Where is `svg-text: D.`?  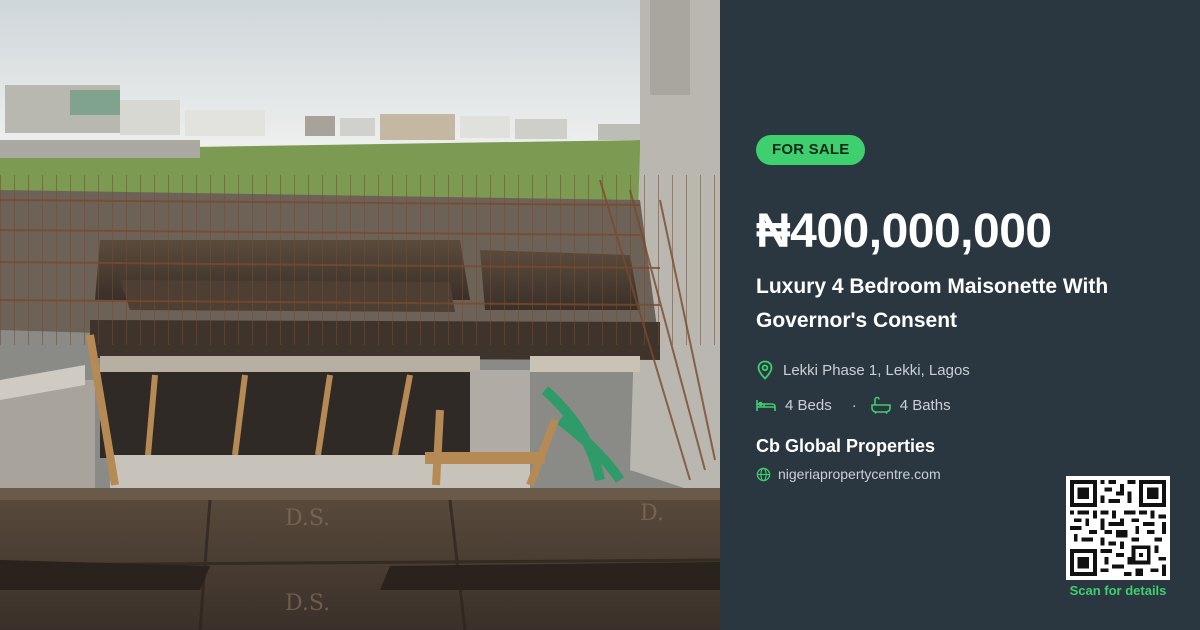
svg-text: D. is located at coordinates (652, 513).